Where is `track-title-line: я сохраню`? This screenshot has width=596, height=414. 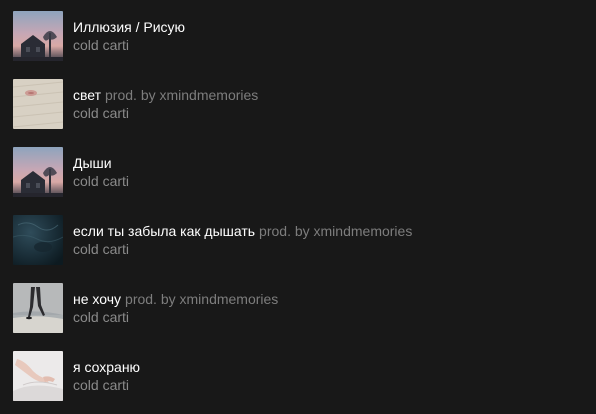
track-title-line: я сохраню is located at coordinates (106, 367).